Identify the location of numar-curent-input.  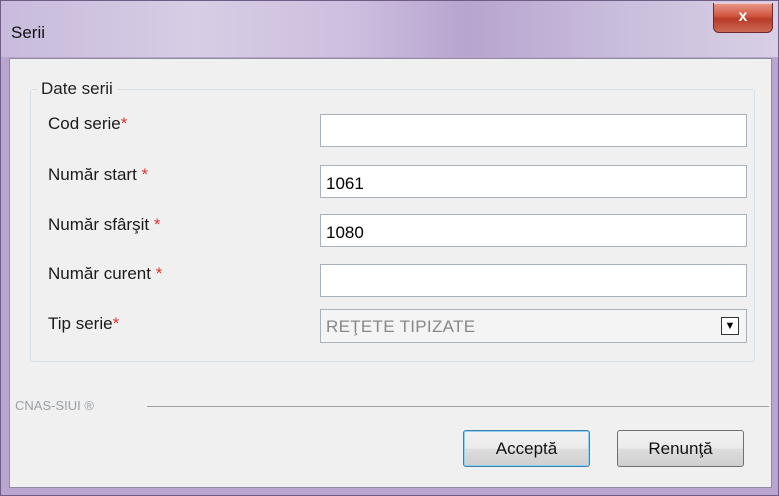
(533, 280).